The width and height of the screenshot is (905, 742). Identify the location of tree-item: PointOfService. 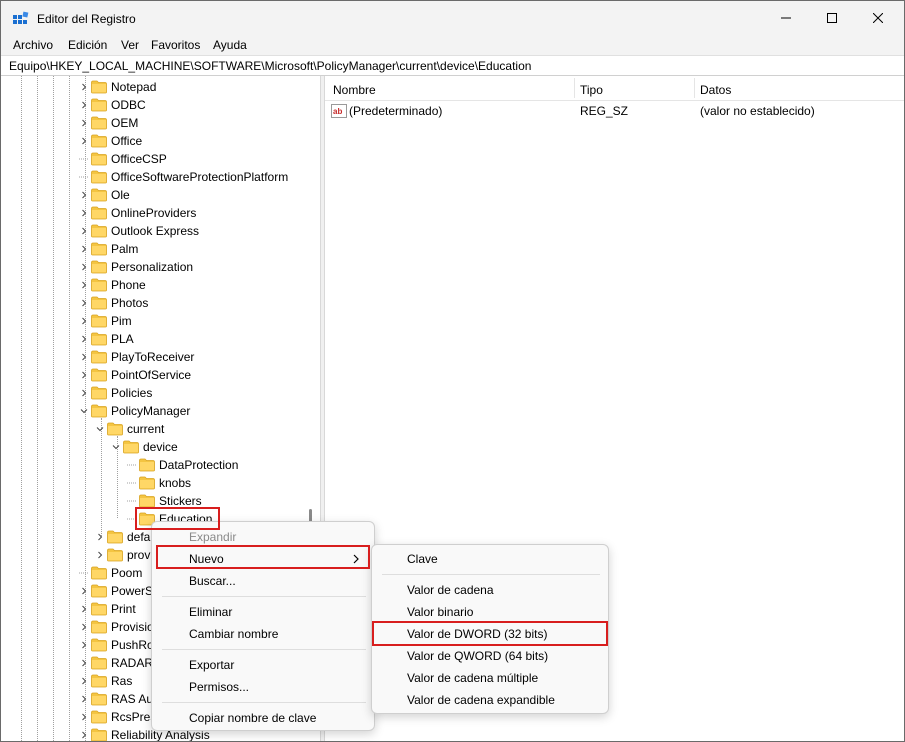
(135, 375).